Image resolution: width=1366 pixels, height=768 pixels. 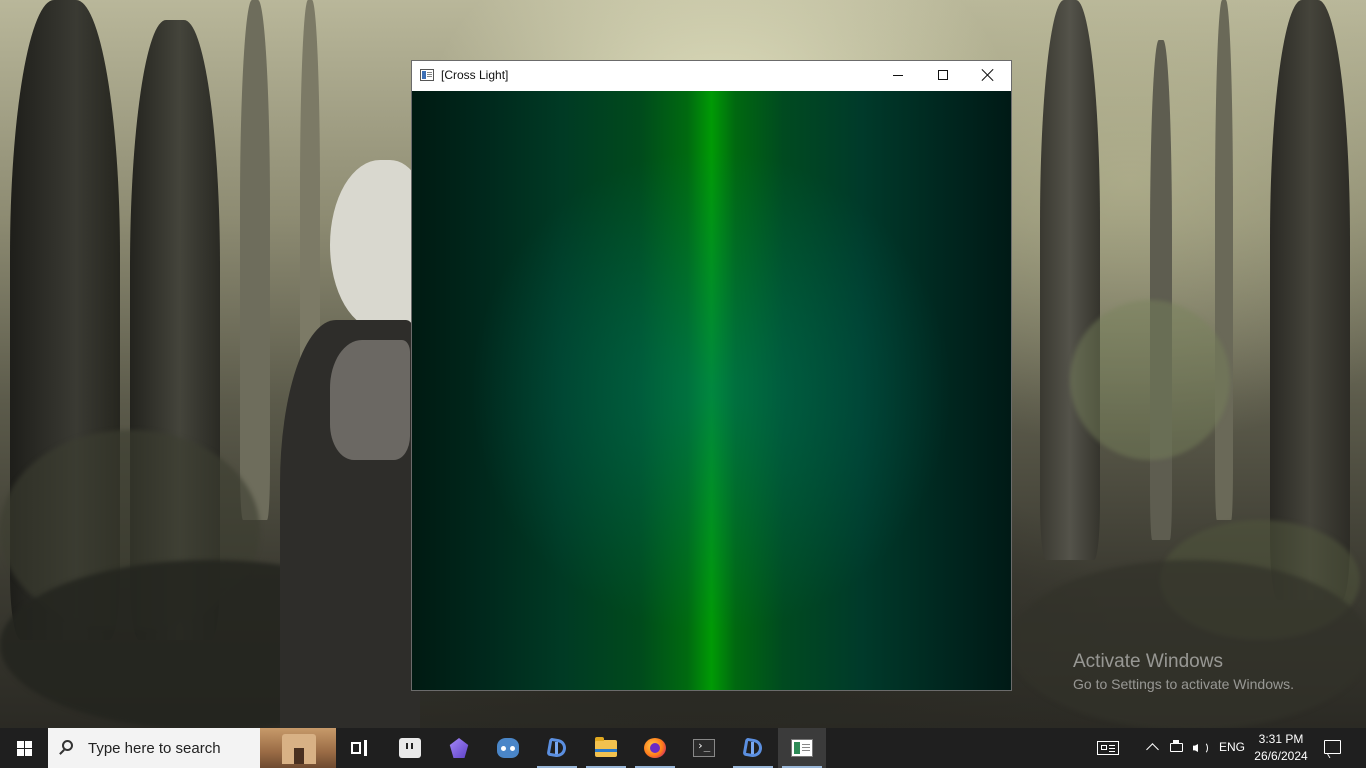 I want to click on firefox-icon, so click(x=655, y=748).